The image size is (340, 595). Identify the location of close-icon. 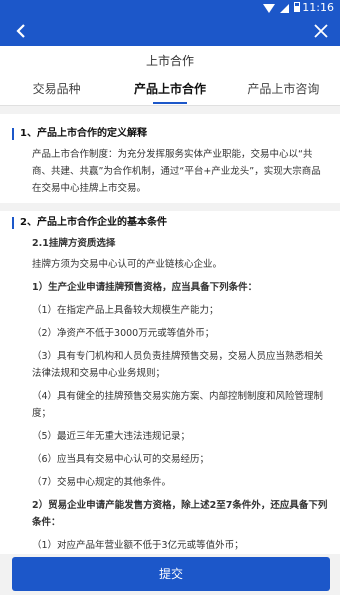
(321, 31).